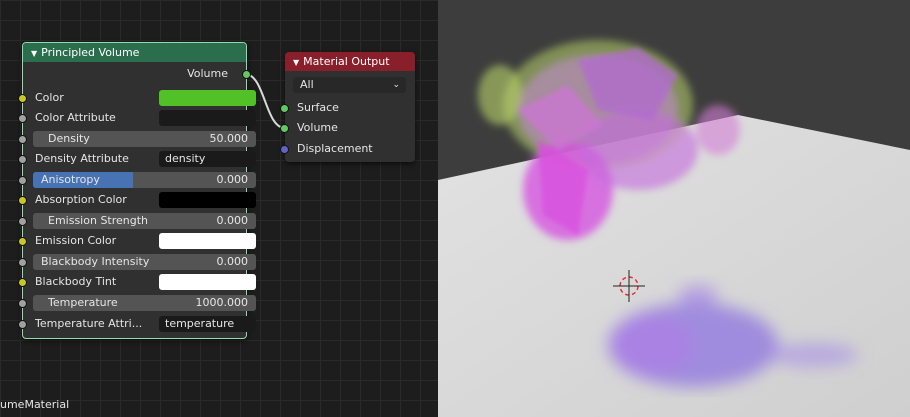  Describe the element at coordinates (207, 200) in the screenshot. I see `absorption-color-swatch` at that location.